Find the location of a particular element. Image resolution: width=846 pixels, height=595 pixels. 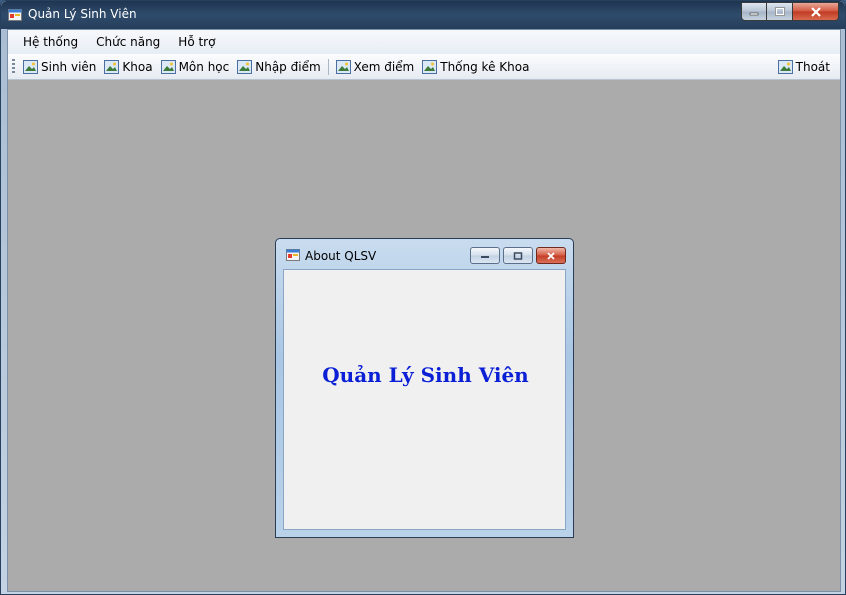

menu-ho-tro: Hỗ trợ is located at coordinates (196, 42).